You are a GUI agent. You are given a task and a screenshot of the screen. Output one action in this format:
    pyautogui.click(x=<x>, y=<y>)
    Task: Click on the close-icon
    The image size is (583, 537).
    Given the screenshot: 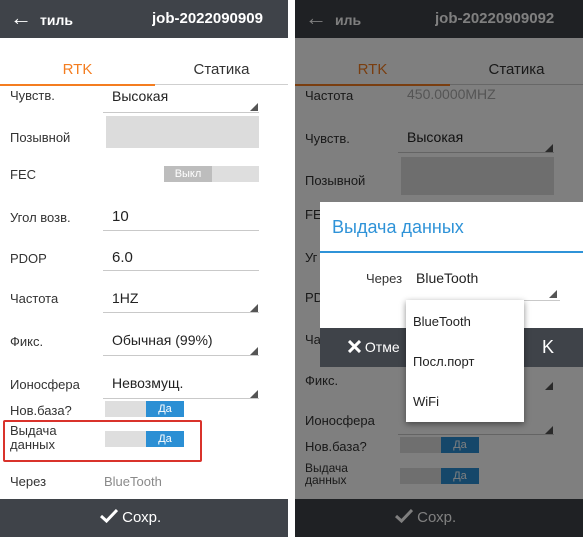 What is the action you would take?
    pyautogui.click(x=354, y=346)
    